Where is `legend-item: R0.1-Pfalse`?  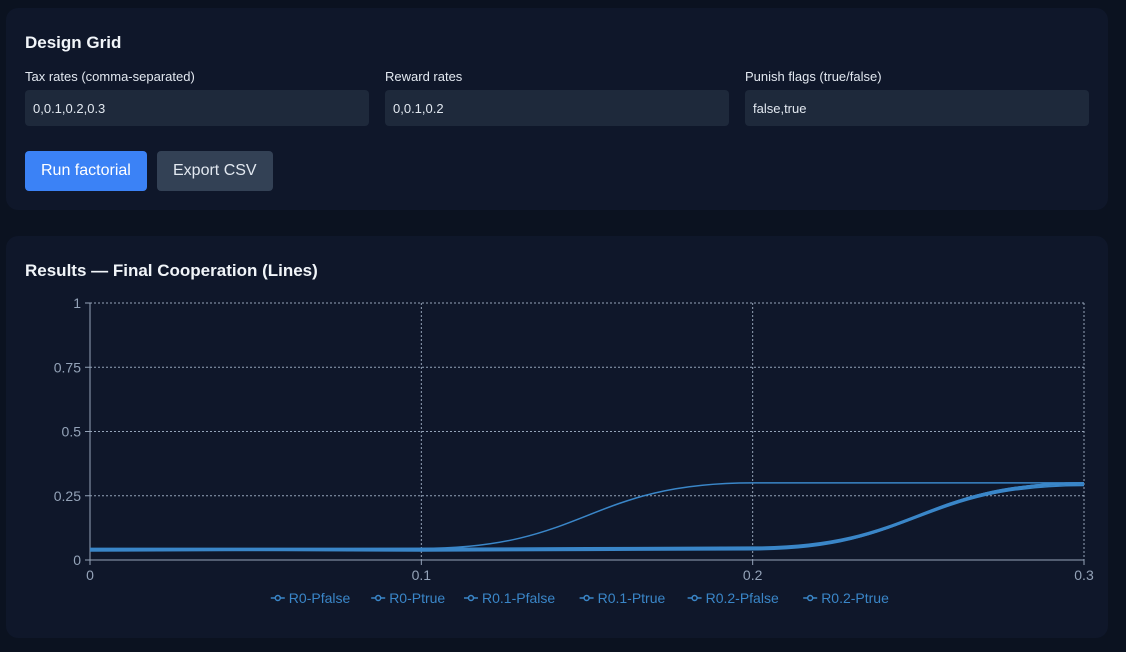 legend-item: R0.1-Pfalse is located at coordinates (509, 598).